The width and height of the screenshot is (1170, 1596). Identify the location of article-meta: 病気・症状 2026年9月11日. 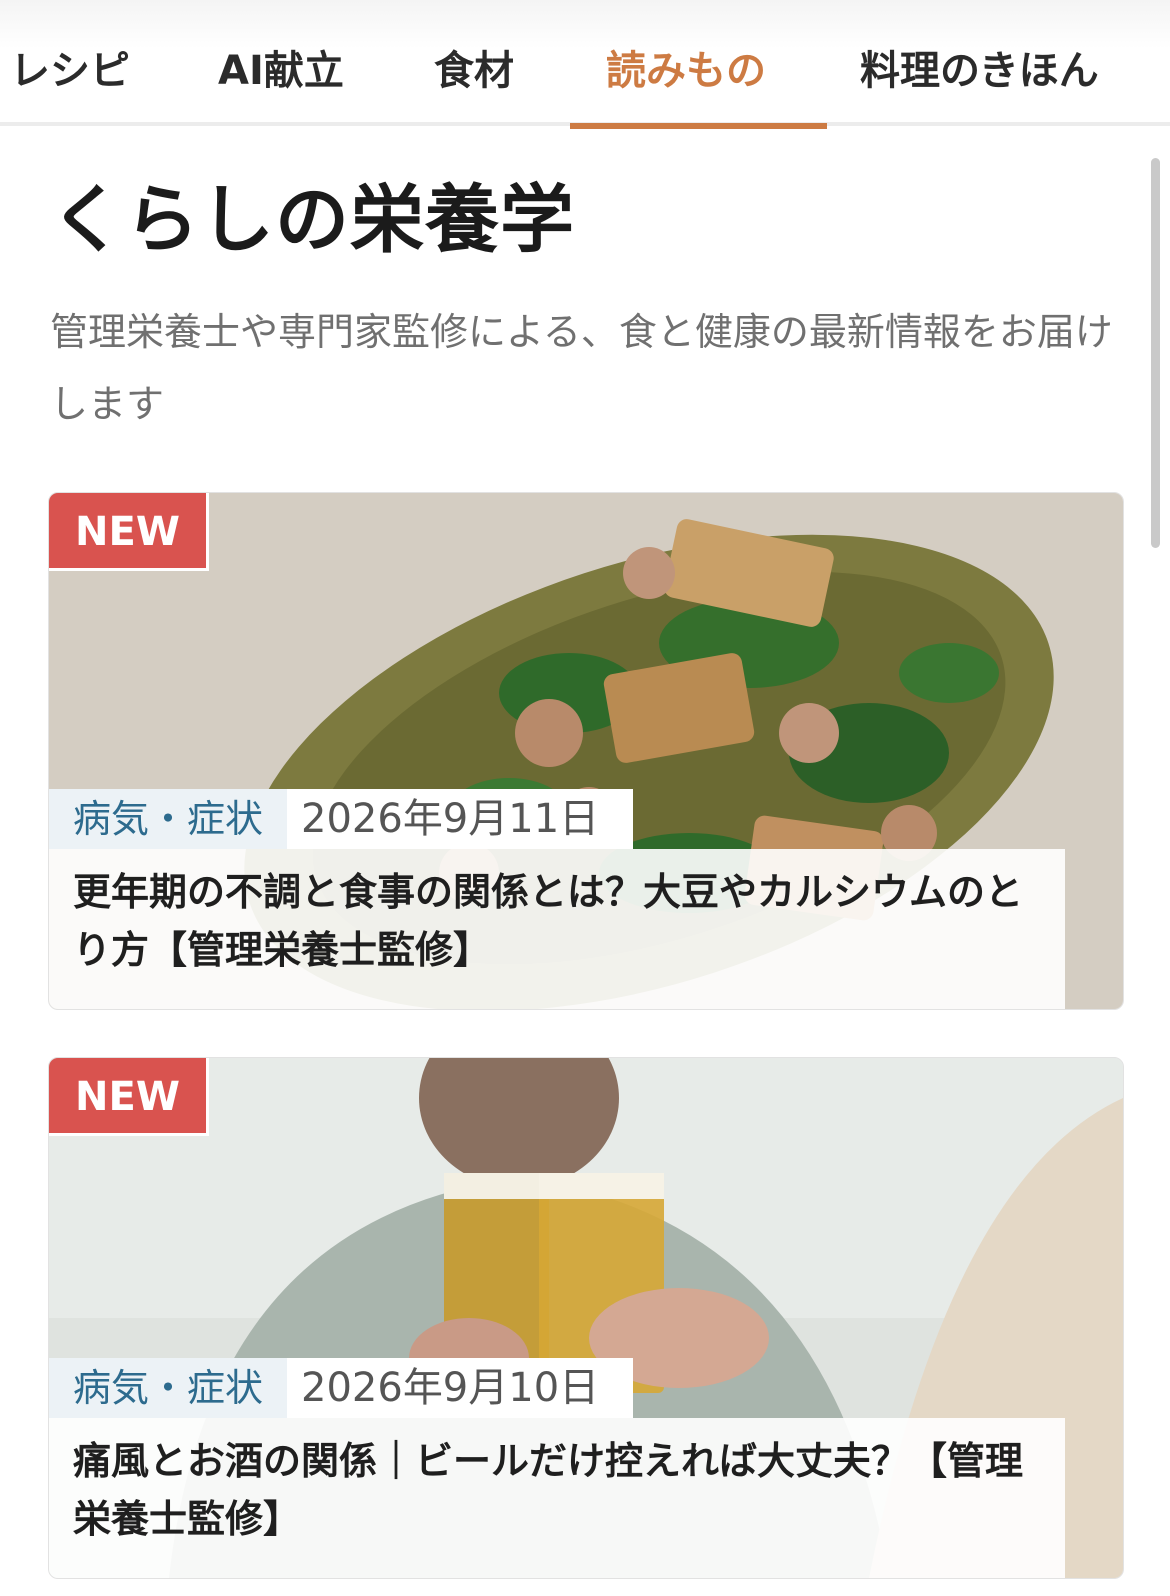
(341, 819).